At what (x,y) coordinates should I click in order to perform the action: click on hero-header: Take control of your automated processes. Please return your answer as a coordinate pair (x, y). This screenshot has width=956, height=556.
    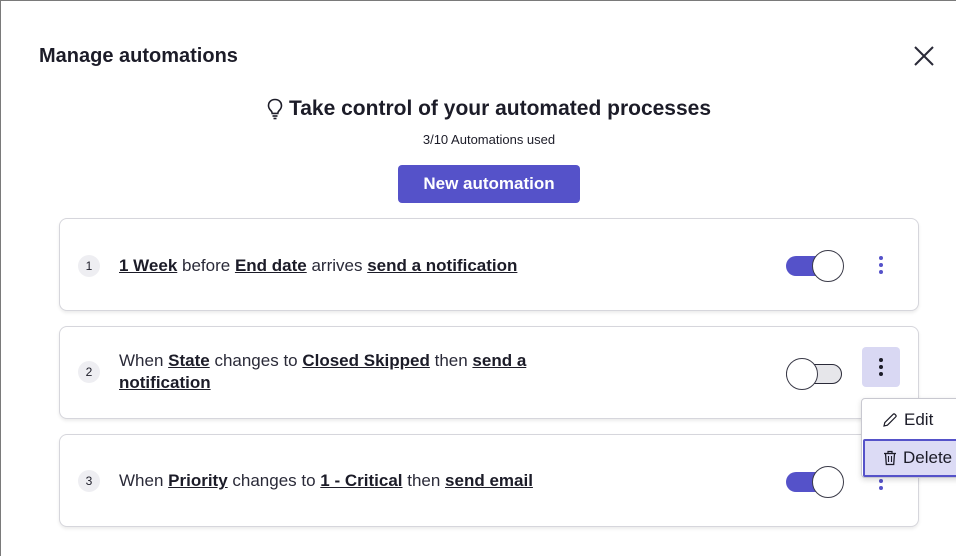
    Looking at the image, I should click on (478, 111).